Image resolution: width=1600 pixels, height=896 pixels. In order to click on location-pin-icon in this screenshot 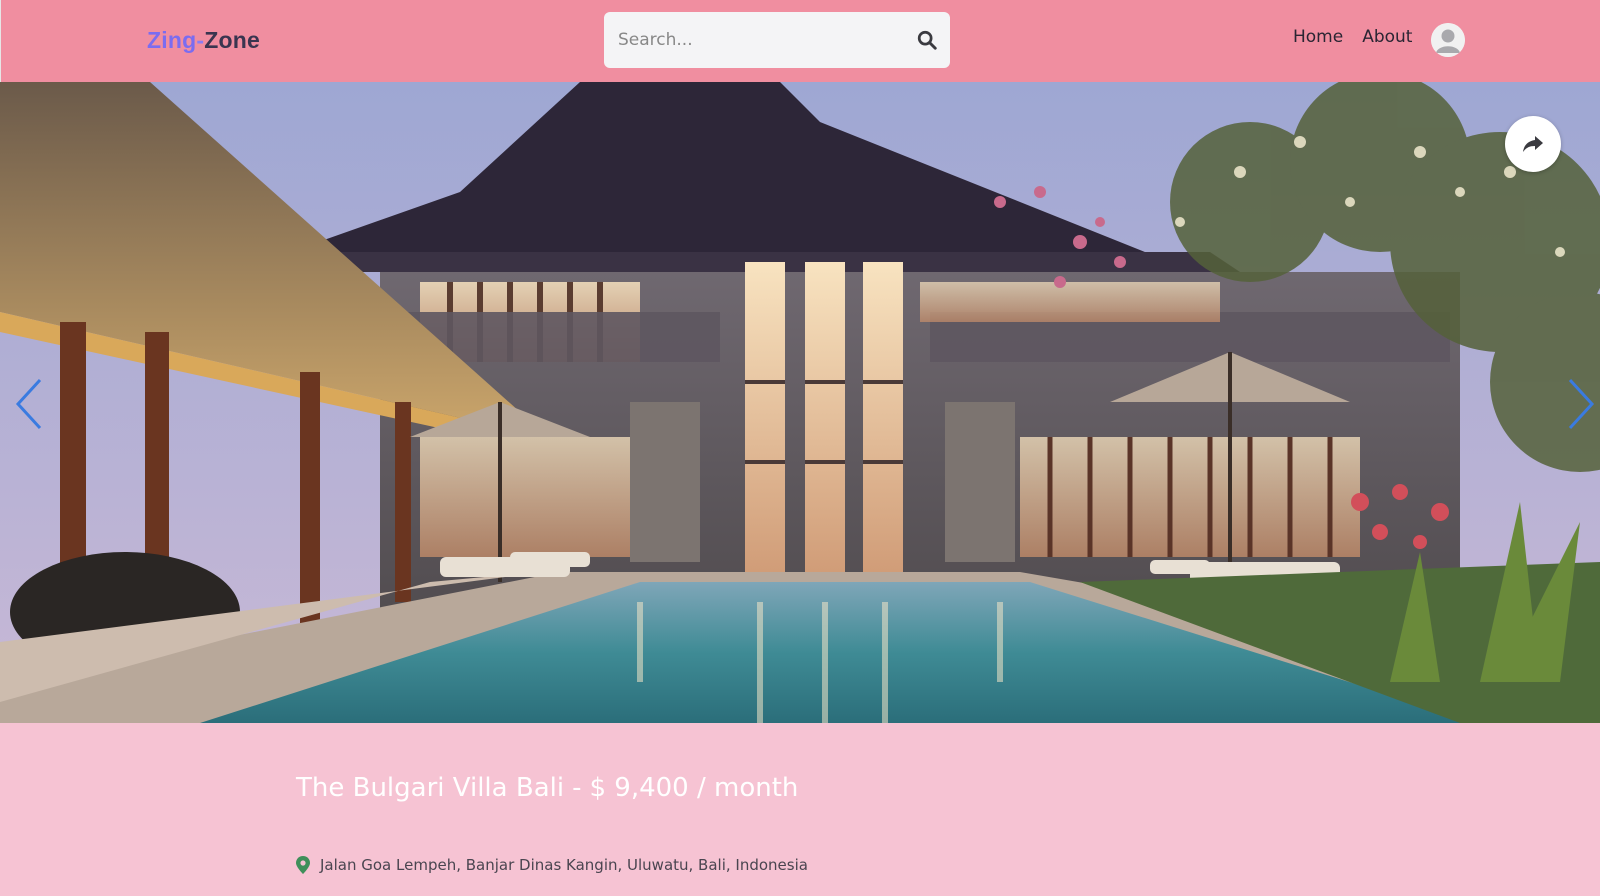, I will do `click(303, 865)`.